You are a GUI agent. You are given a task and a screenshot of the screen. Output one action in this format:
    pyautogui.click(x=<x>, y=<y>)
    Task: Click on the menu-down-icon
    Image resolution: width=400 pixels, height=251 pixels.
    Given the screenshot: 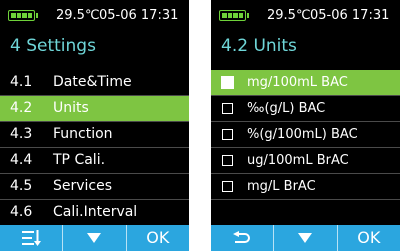 What is the action you would take?
    pyautogui.click(x=32, y=238)
    